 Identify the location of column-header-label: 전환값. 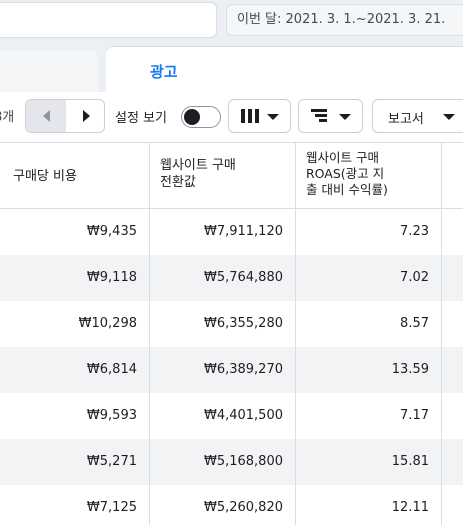
(178, 182).